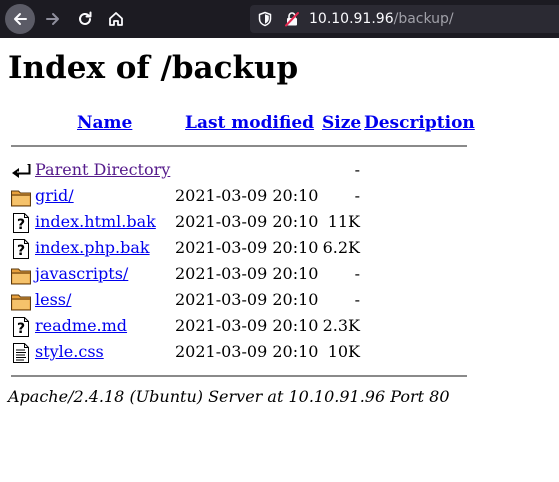 The height and width of the screenshot is (482, 559). I want to click on column-header-last-modified: Last modified, so click(249, 123).